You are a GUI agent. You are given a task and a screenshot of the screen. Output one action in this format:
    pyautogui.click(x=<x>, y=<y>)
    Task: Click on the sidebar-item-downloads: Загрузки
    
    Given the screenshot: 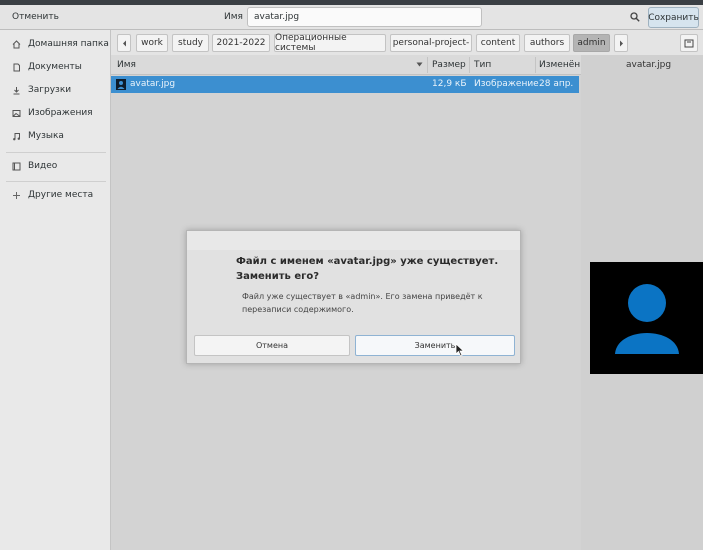 What is the action you would take?
    pyautogui.click(x=55, y=90)
    